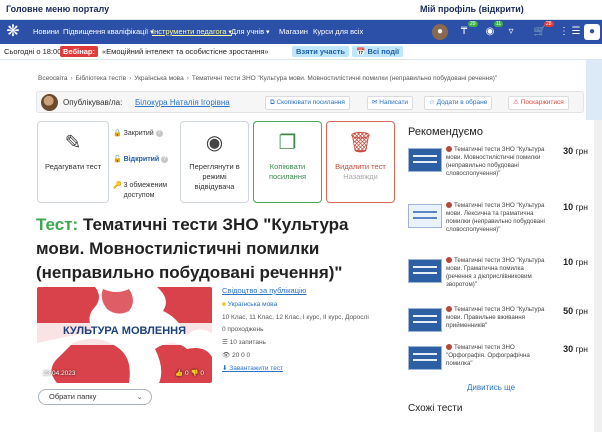 This screenshot has height=432, width=602. I want to click on access-closed-label: Закритий, so click(138, 133).